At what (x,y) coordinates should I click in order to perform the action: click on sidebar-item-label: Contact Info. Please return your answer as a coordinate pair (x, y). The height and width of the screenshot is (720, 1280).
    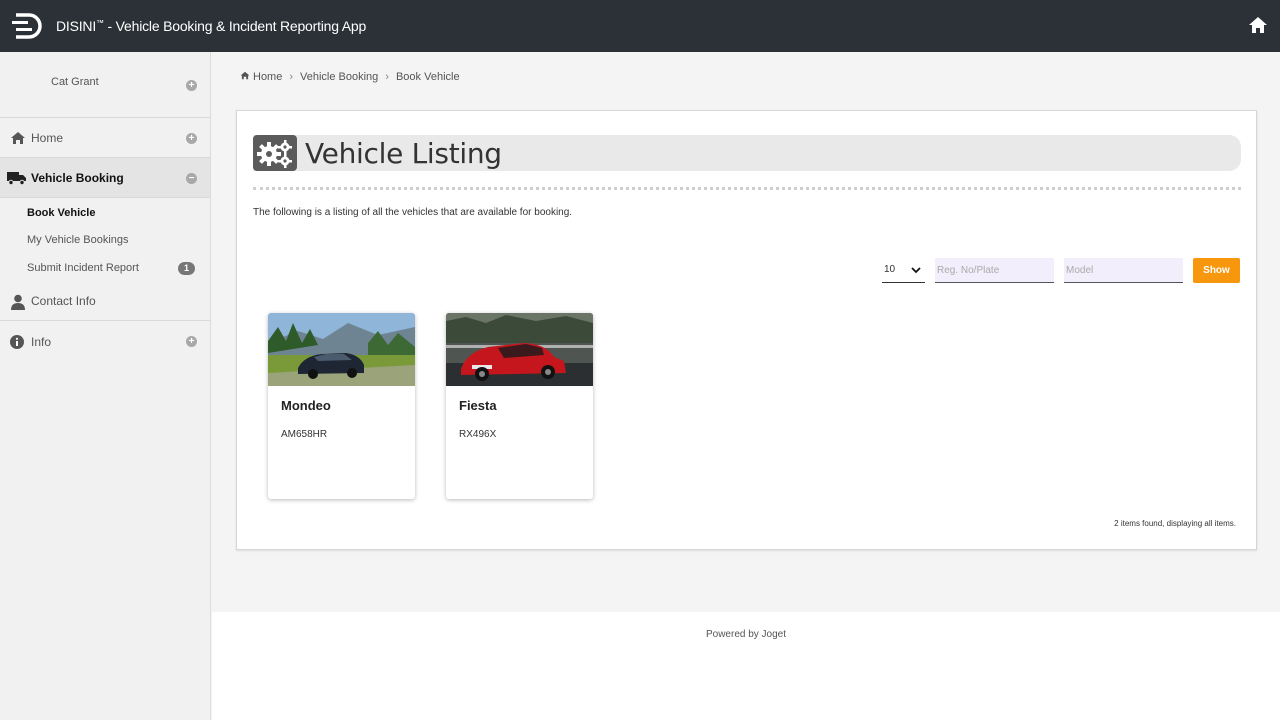
    Looking at the image, I should click on (63, 300).